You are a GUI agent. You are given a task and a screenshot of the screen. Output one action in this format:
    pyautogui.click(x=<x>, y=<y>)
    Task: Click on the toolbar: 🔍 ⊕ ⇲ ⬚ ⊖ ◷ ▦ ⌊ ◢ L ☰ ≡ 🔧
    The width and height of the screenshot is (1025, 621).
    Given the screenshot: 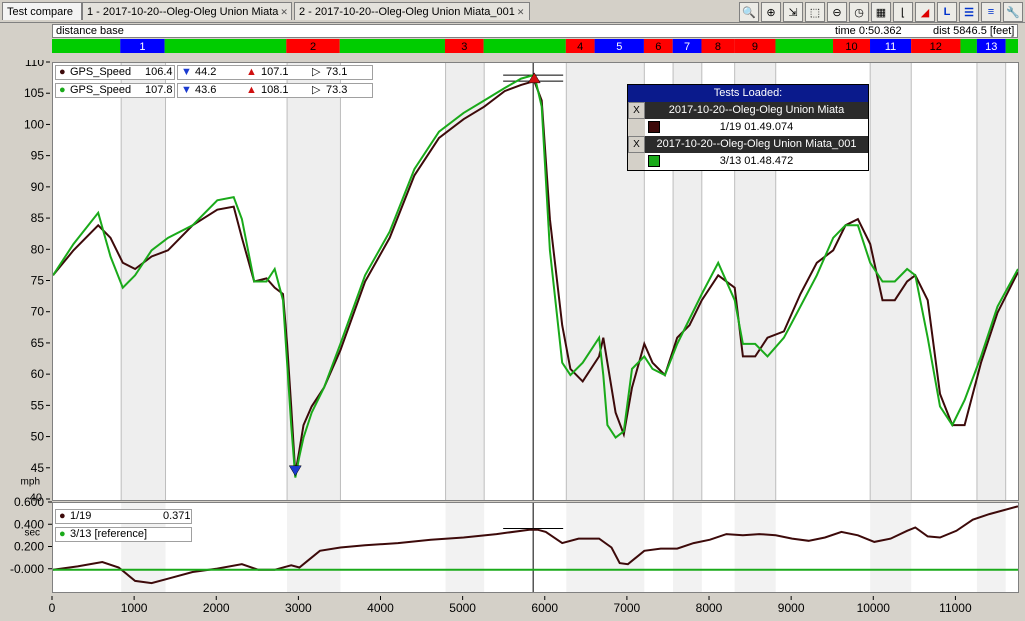 What is the action you would take?
    pyautogui.click(x=880, y=12)
    